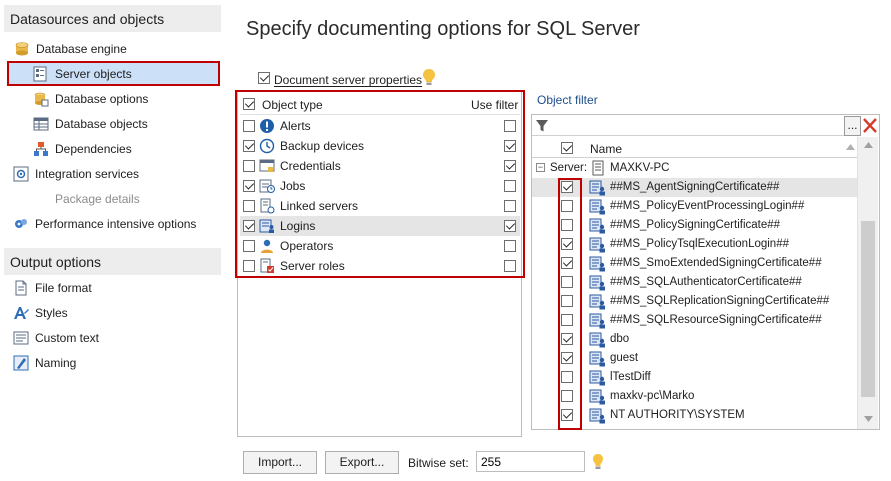 Image resolution: width=891 pixels, height=481 pixels. Describe the element at coordinates (569, 168) in the screenshot. I see `server-label: Server:` at that location.